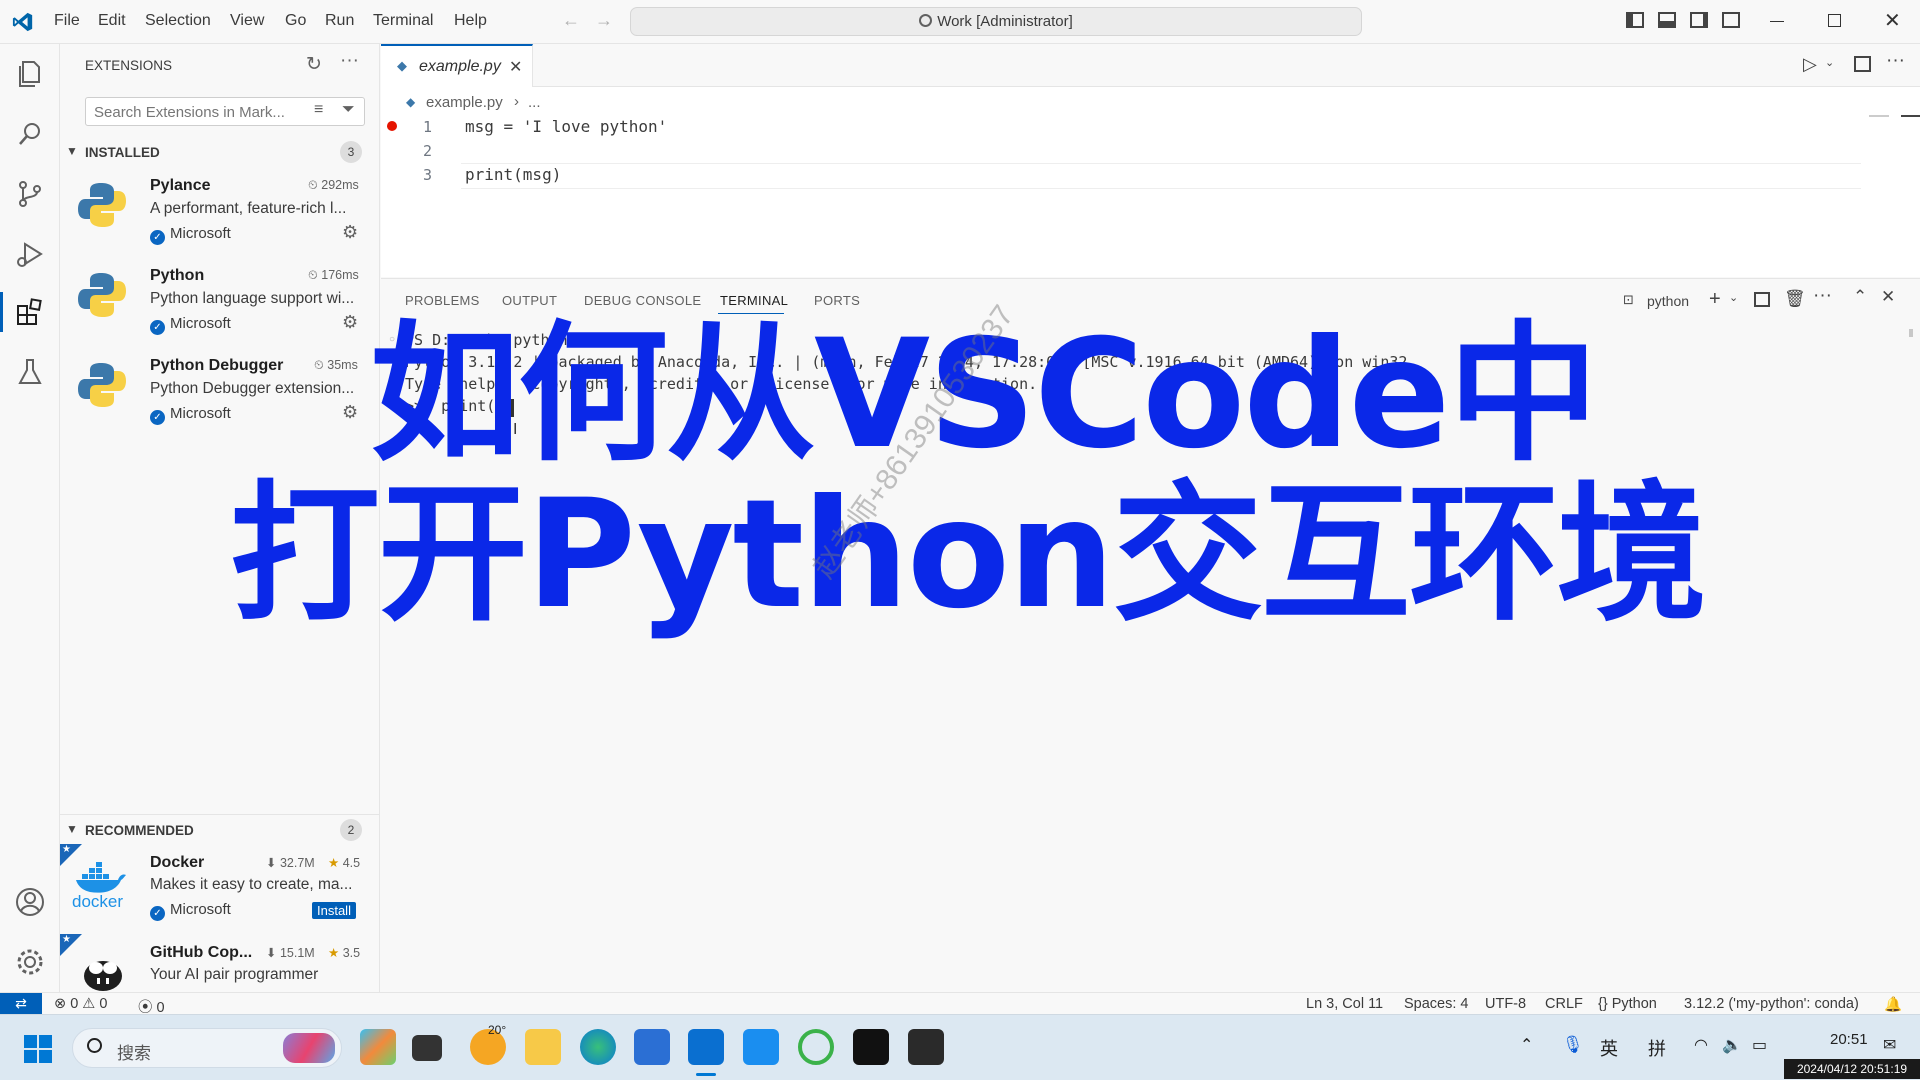  What do you see at coordinates (470, 21) in the screenshot?
I see `menu-help: Help` at bounding box center [470, 21].